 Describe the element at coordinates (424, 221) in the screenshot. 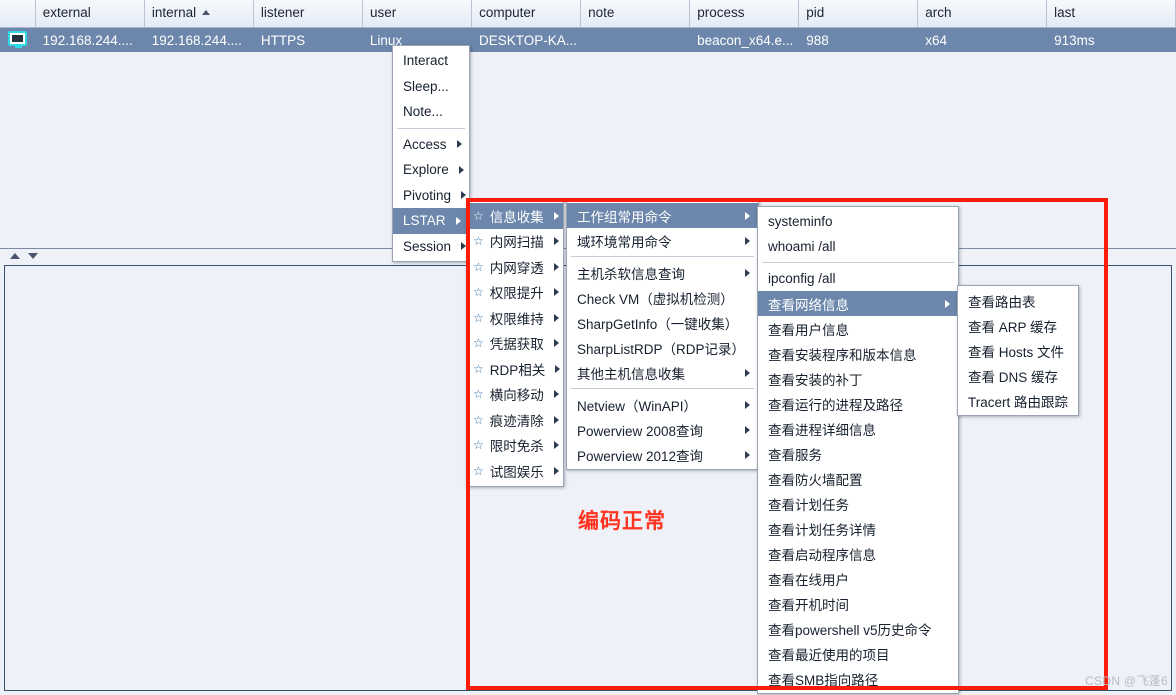

I see `menu-item-label: LSTAR` at that location.